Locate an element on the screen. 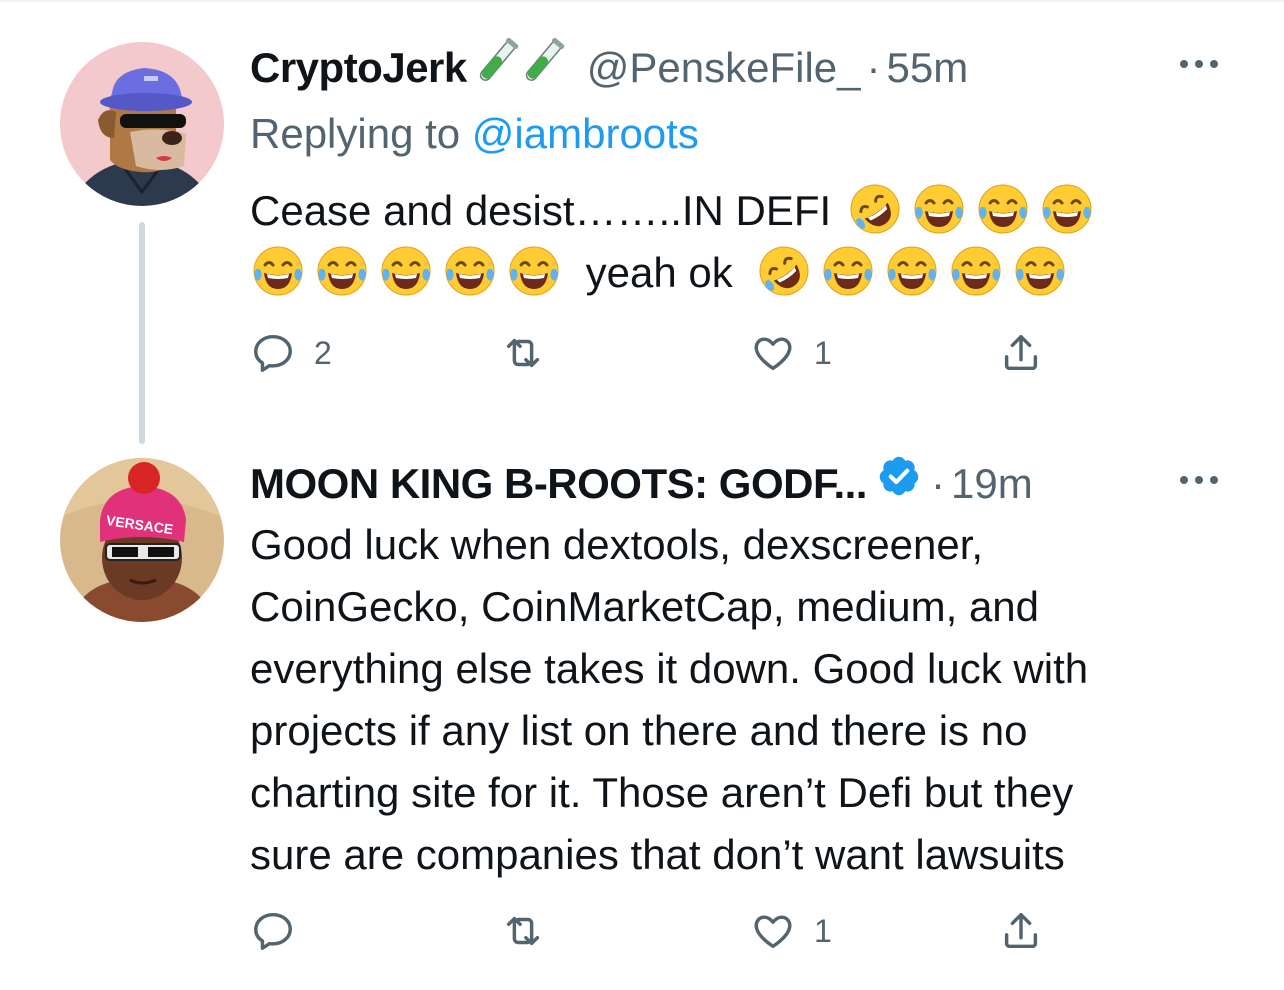  tweet-header: MOON KING B-ROOTS: GODF... · 19m is located at coordinates (641, 481).